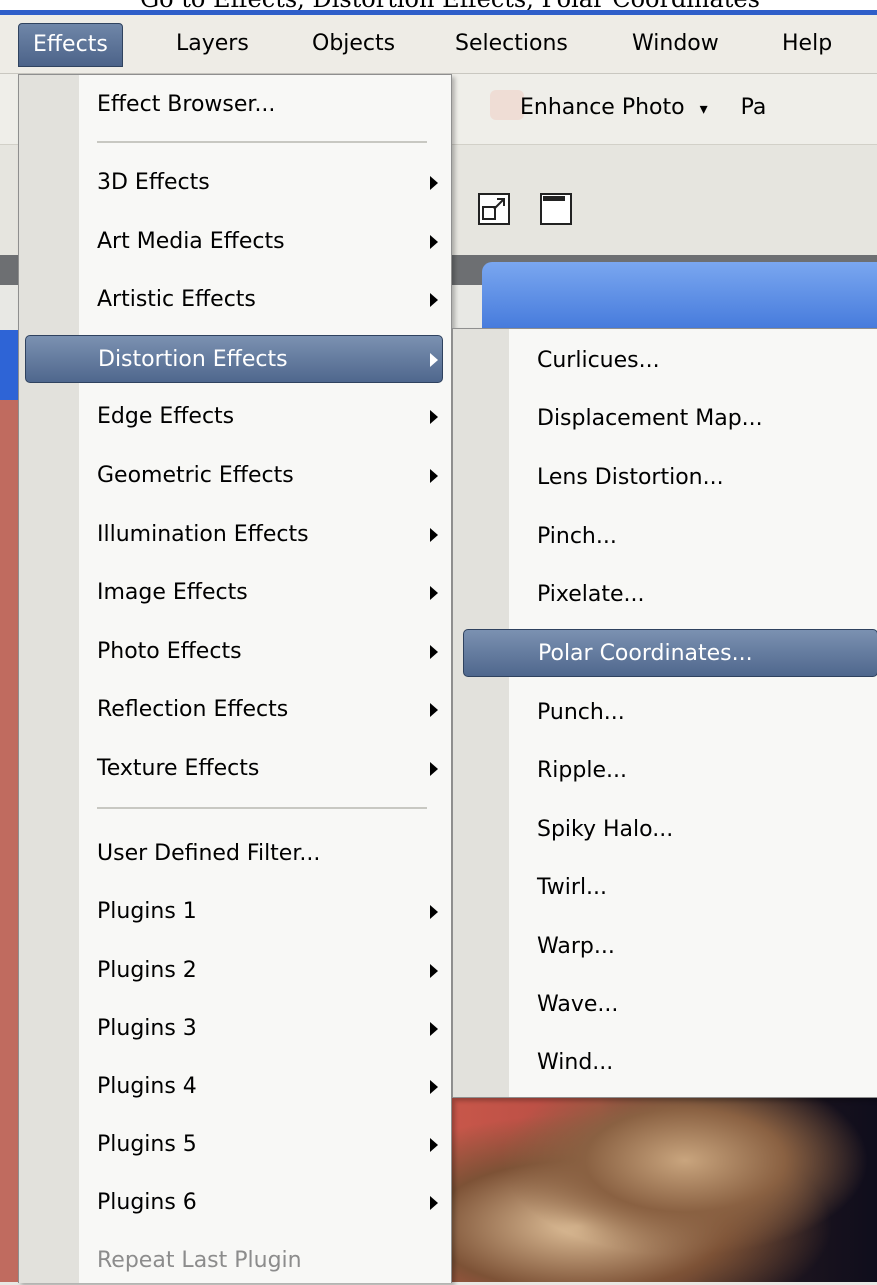 The height and width of the screenshot is (1285, 877). What do you see at coordinates (70, 45) in the screenshot?
I see `menu-effects: Effects` at bounding box center [70, 45].